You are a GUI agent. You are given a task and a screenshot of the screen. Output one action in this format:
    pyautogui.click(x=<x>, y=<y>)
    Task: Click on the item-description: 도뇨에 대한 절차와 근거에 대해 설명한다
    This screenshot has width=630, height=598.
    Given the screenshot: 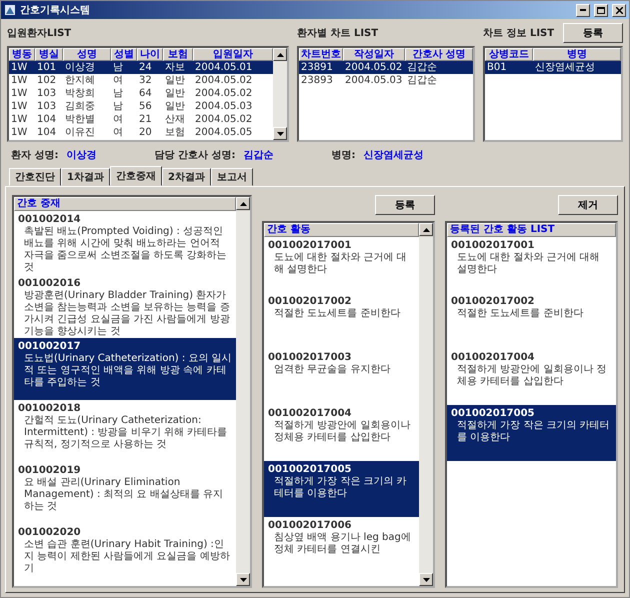 What is the action you would take?
    pyautogui.click(x=340, y=264)
    